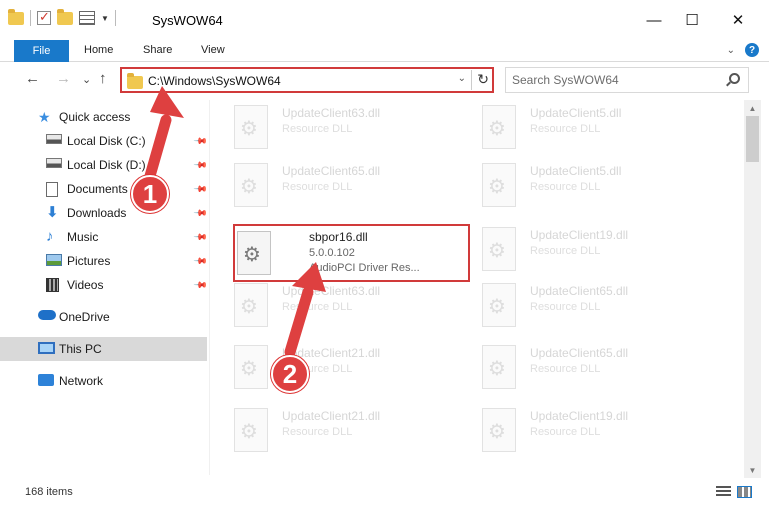 The height and width of the screenshot is (519, 769). I want to click on close-button: ✕, so click(738, 20).